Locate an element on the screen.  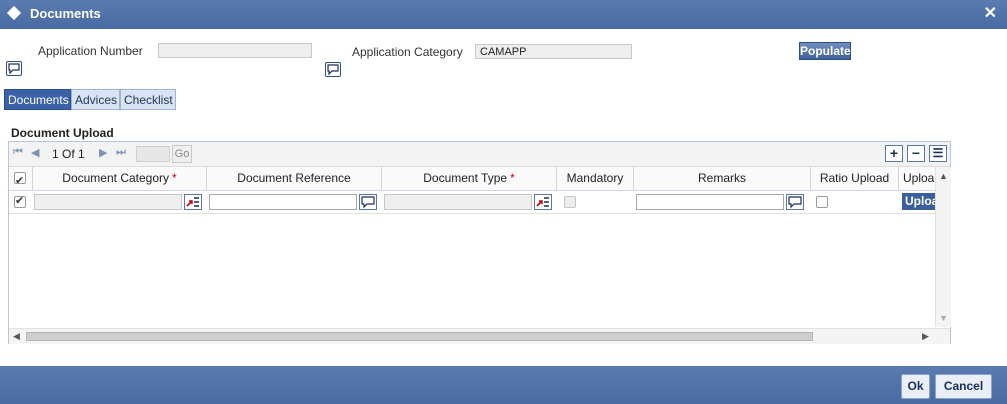
document-type-lov-icon is located at coordinates (543, 202).